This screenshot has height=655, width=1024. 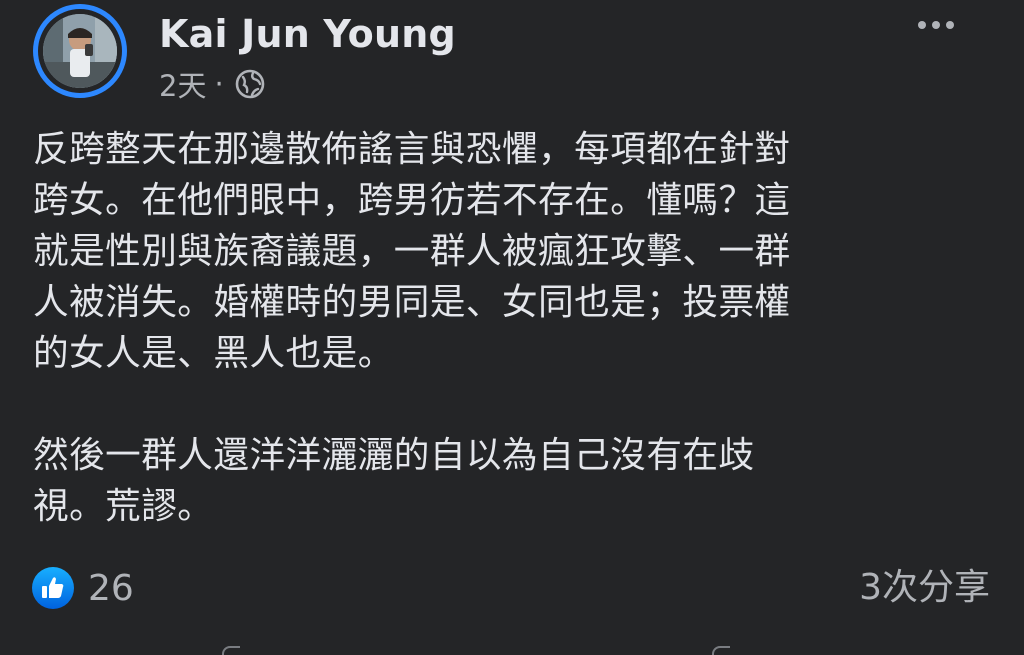 I want to click on post-header: Kai Jun Young 2天 ·, so click(x=528, y=54).